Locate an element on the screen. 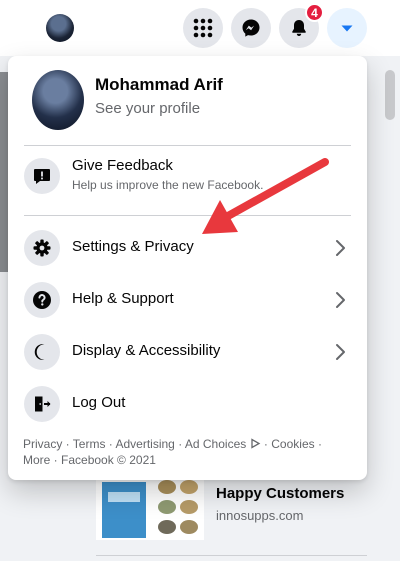 The image size is (400, 561). footer-link-cookies: Cookies is located at coordinates (292, 444).